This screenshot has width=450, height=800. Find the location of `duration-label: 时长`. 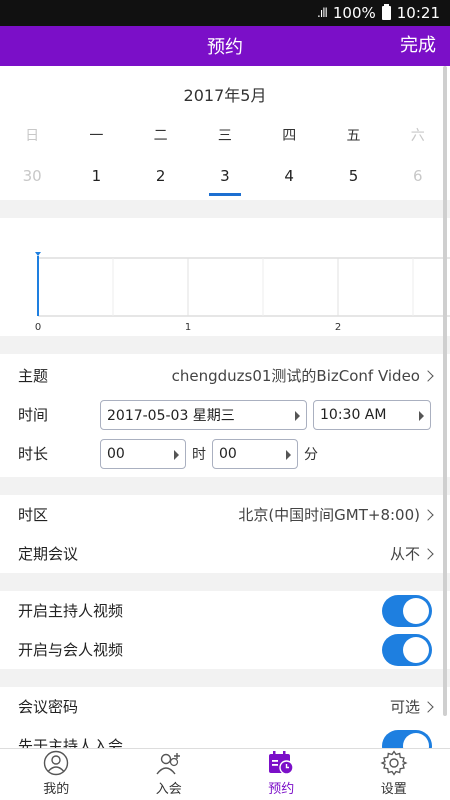

duration-label: 时长 is located at coordinates (33, 454).